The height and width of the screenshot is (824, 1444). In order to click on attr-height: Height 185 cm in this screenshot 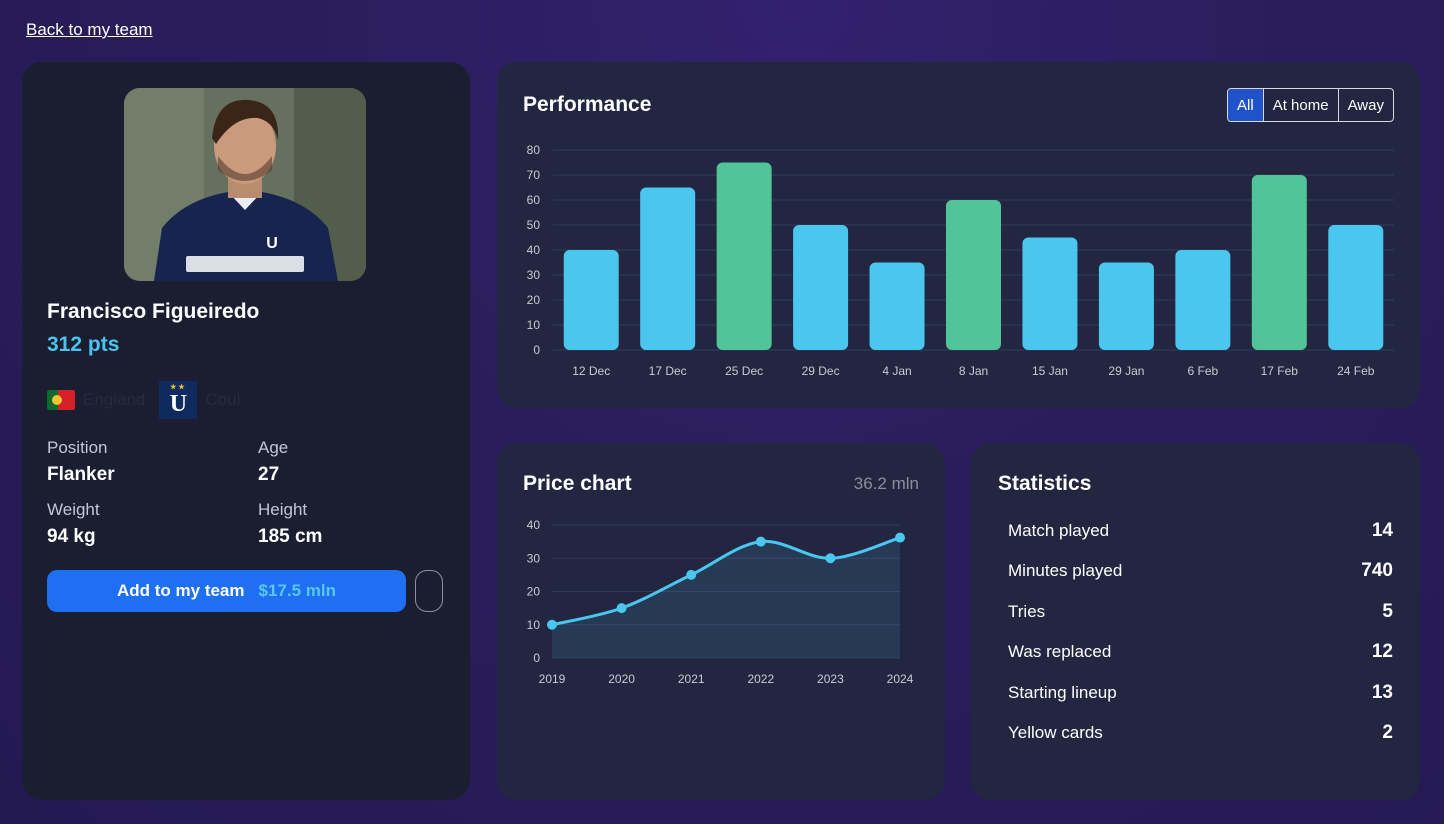, I will do `click(290, 524)`.